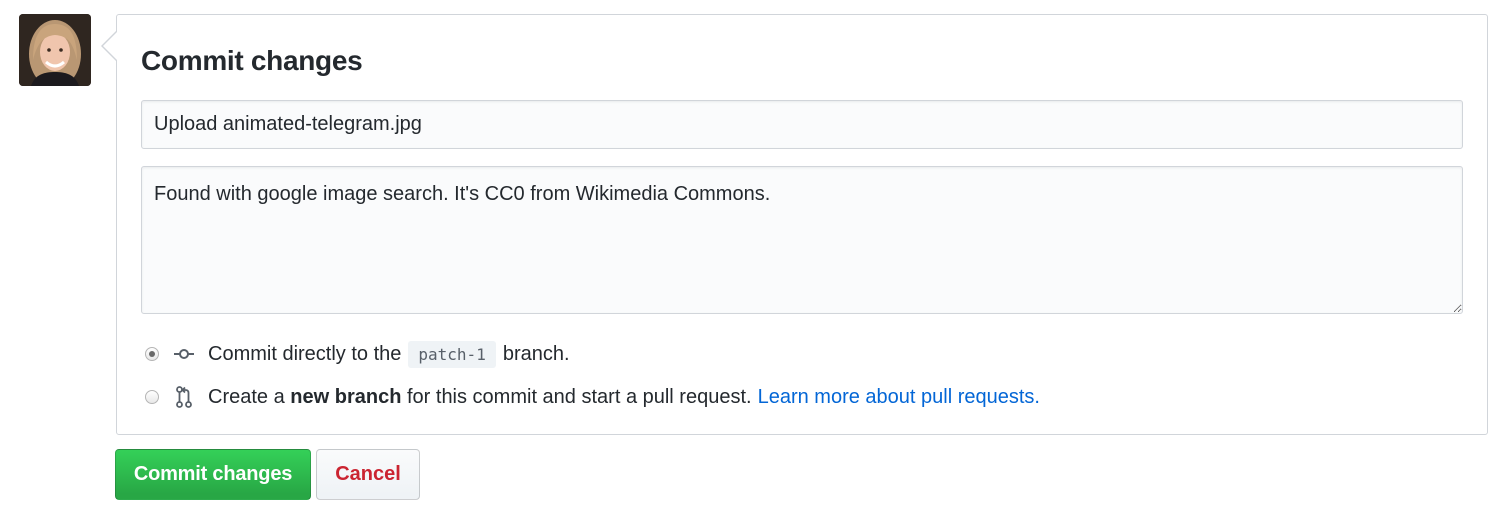 This screenshot has width=1507, height=512. I want to click on panel-pointer-inner, so click(110, 46).